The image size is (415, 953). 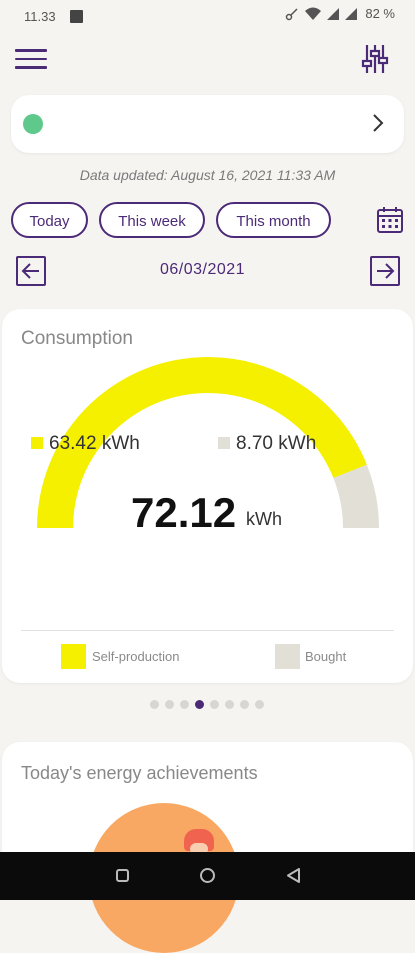 I want to click on status-bar: 11.33 82 %, so click(x=207, y=17).